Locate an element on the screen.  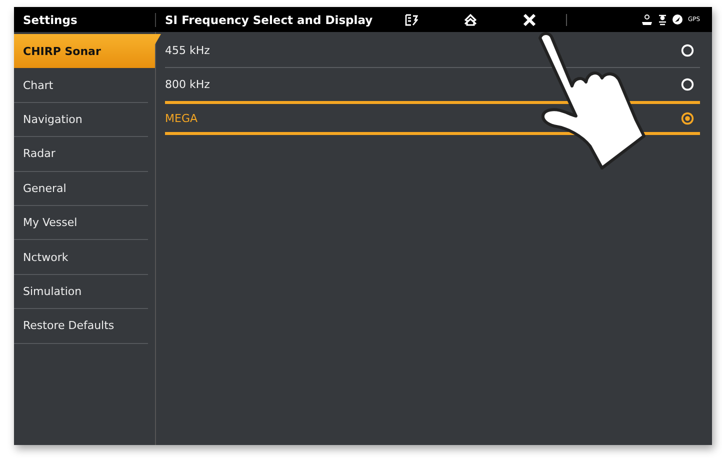
sidebar-item: Navigation is located at coordinates (81, 120).